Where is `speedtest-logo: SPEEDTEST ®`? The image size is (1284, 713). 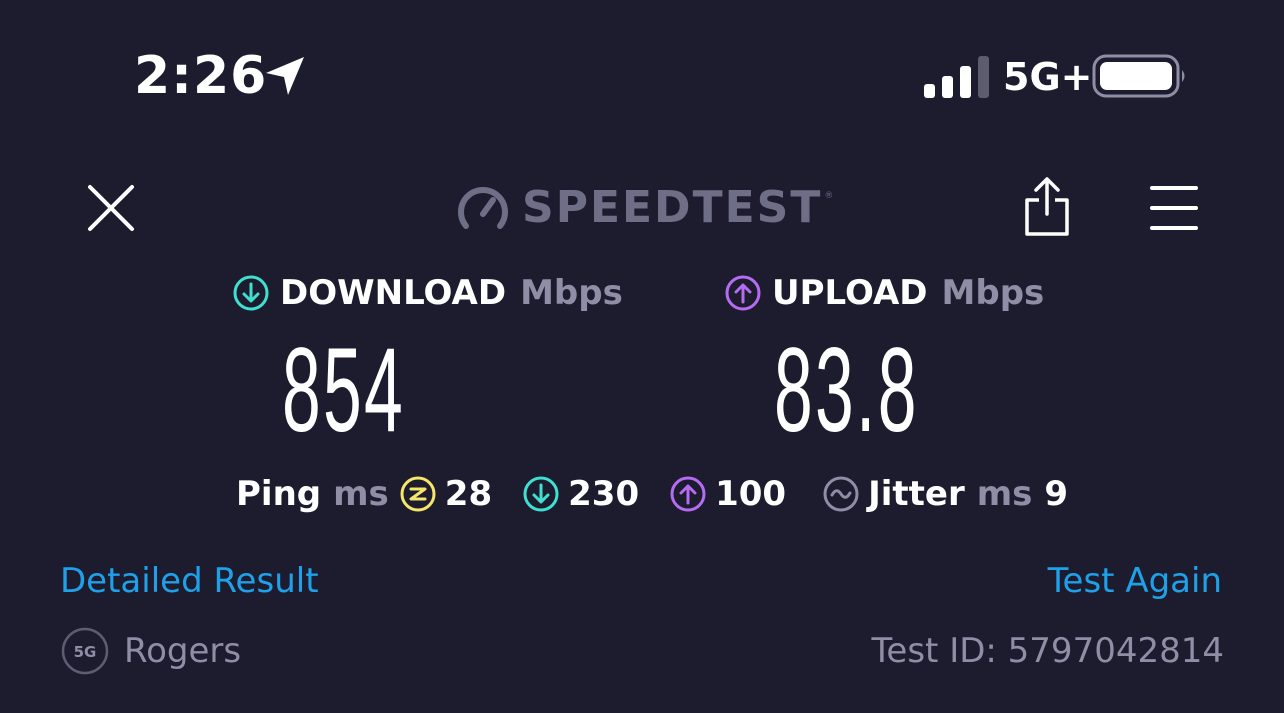
speedtest-logo: SPEEDTEST ® is located at coordinates (644, 208).